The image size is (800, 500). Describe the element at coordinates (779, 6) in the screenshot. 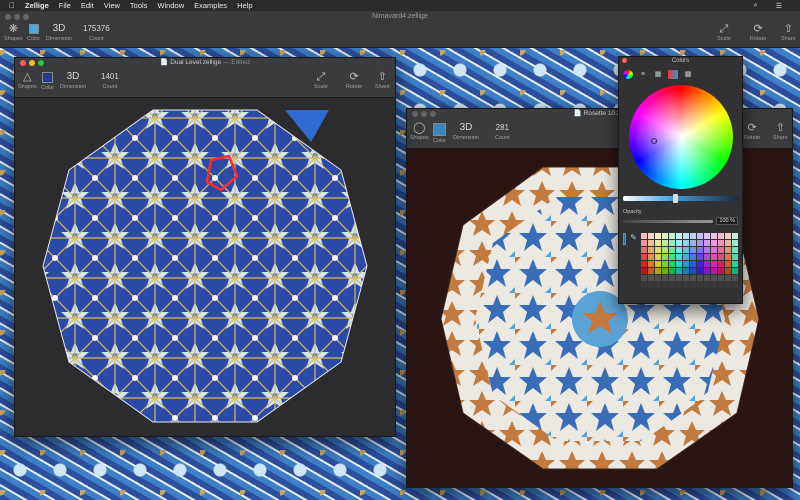

I see `list-icon: ☰` at that location.